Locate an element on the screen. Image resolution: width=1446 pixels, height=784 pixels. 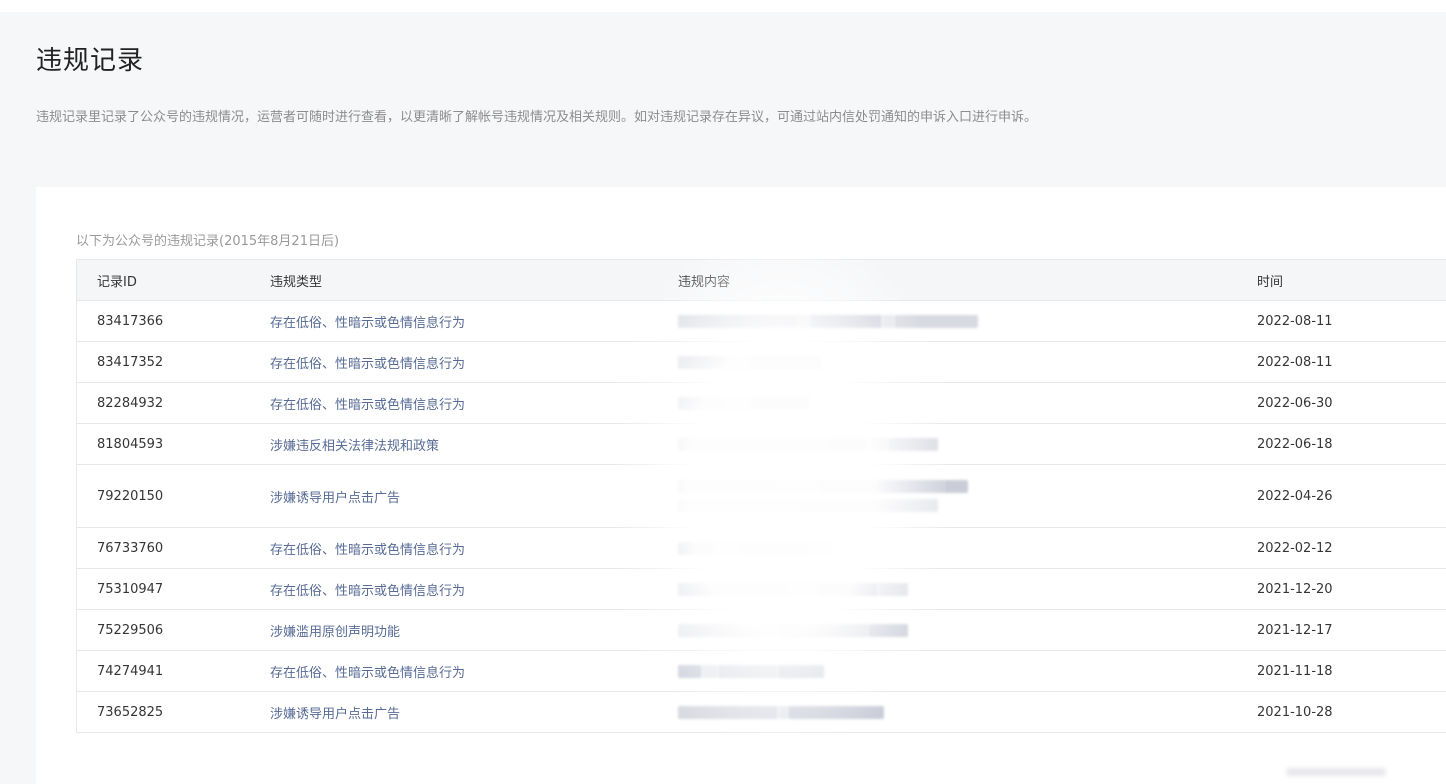
record-time: 2021-12-17 is located at coordinates (1351, 630).